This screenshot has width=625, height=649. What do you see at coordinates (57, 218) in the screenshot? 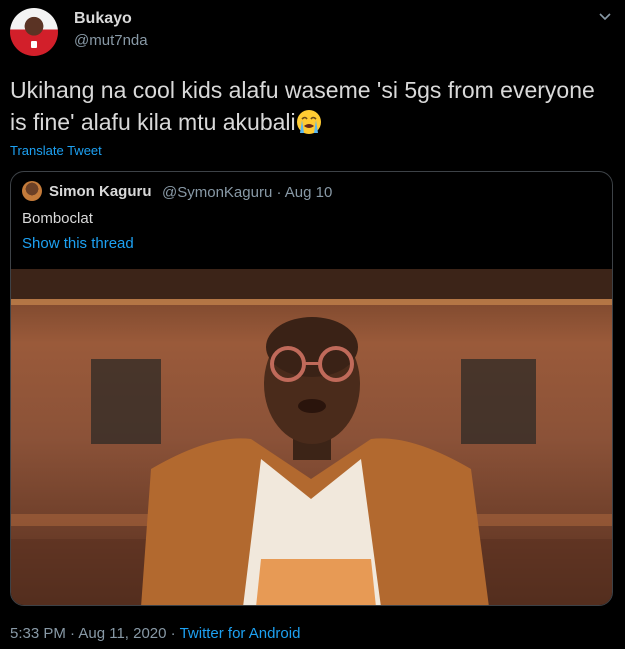
I see `quoted-tweet-text: Bomboclat` at bounding box center [57, 218].